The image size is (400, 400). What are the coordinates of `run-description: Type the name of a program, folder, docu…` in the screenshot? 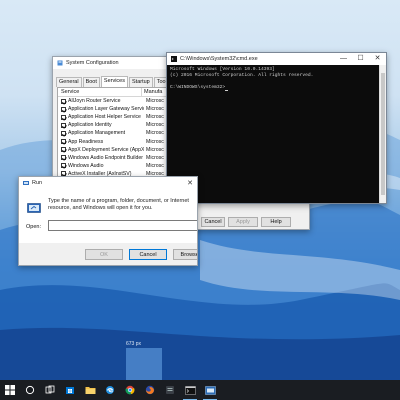 It's located at (118, 204).